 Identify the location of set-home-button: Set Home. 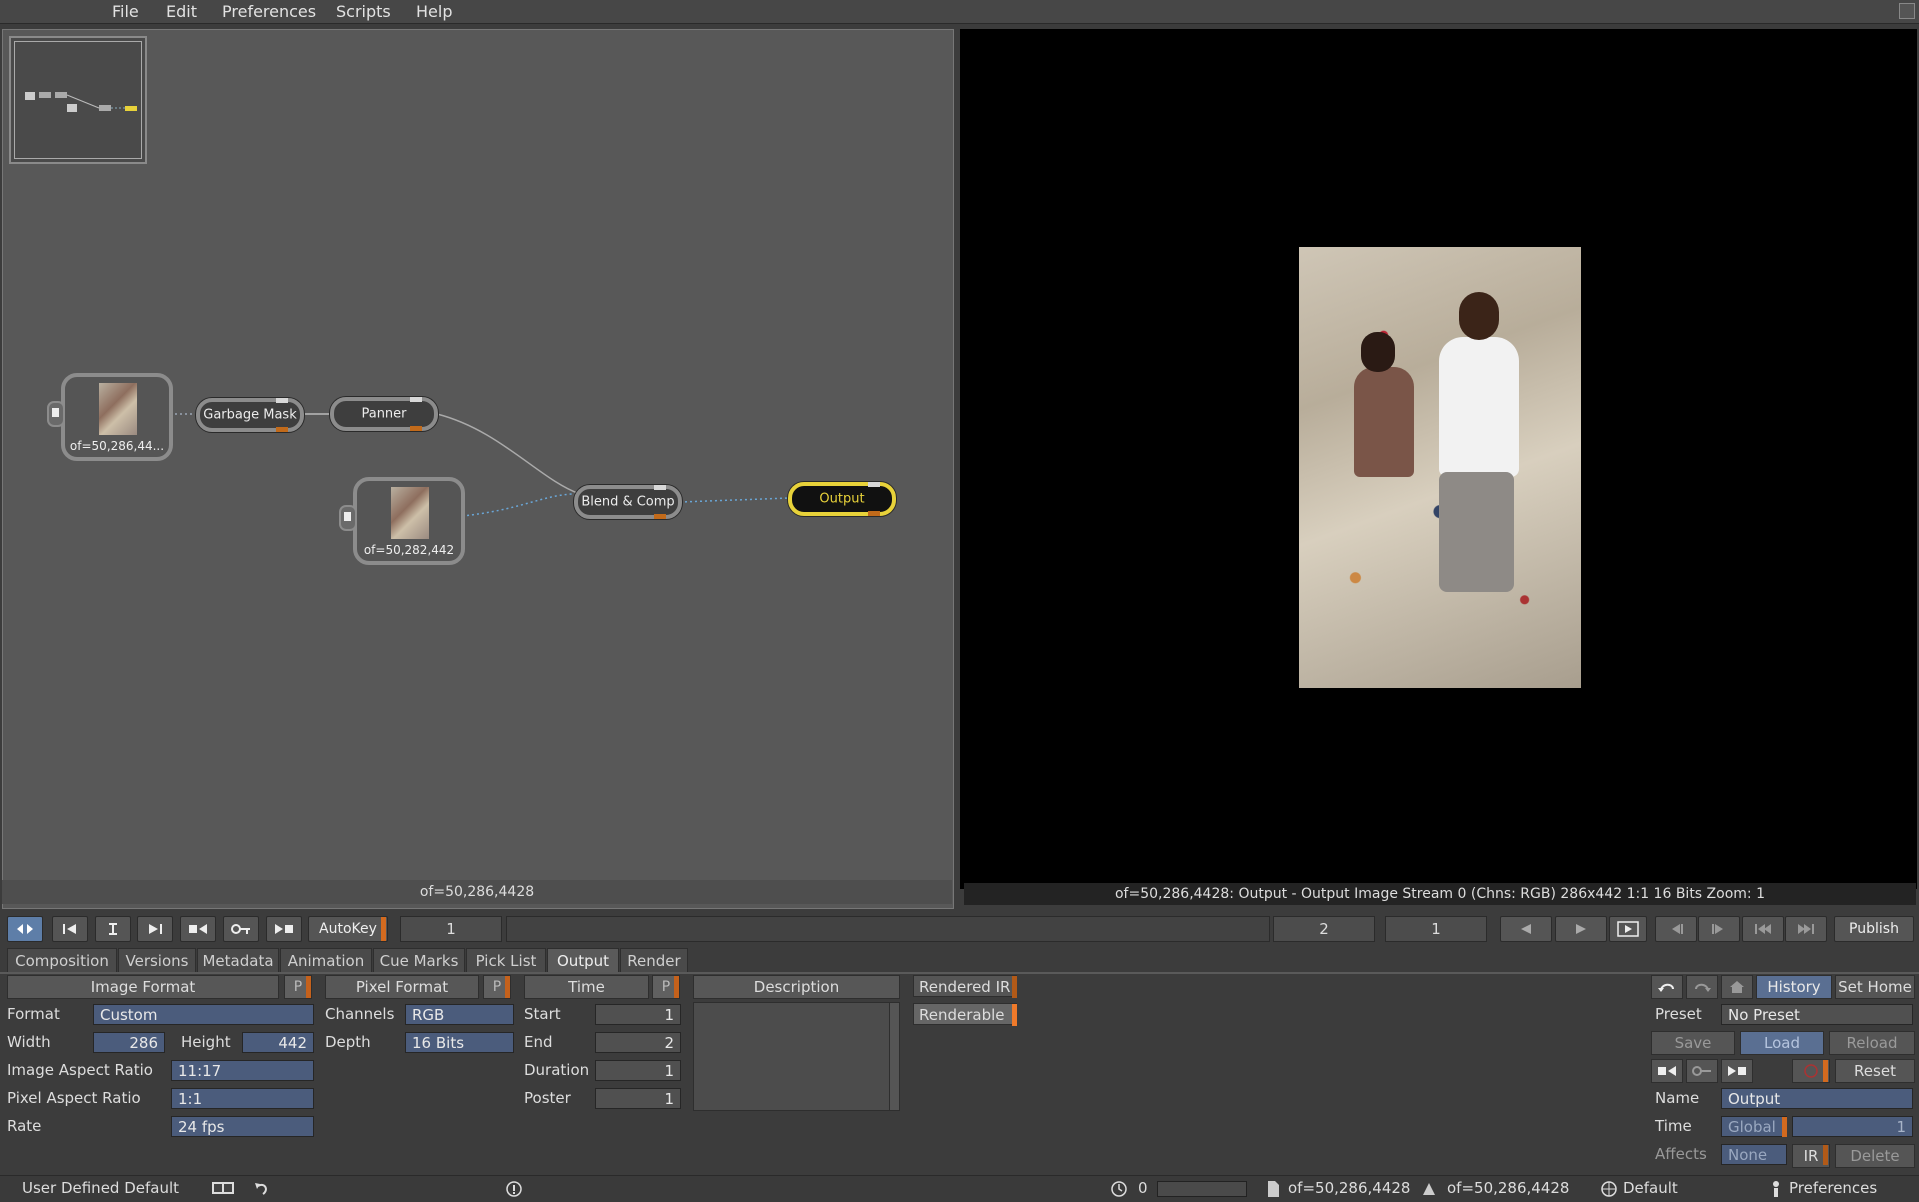
(1875, 987).